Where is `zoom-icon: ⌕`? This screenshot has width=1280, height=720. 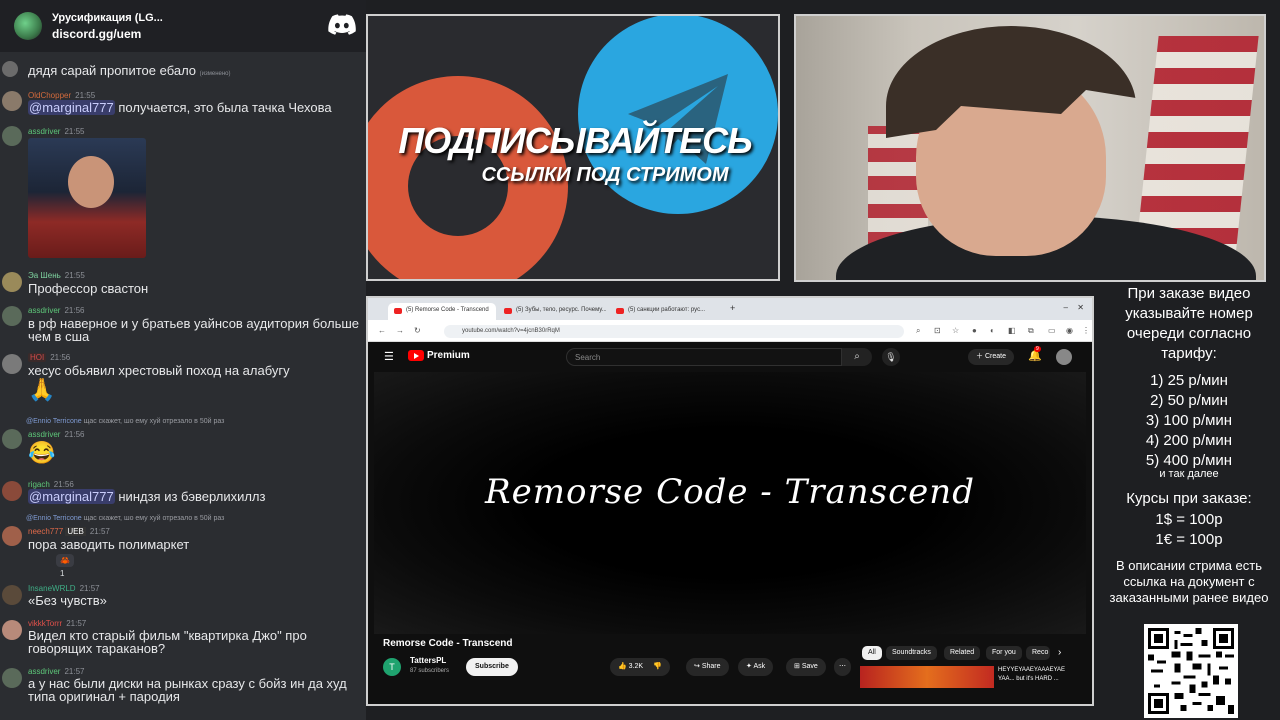 zoom-icon: ⌕ is located at coordinates (918, 331).